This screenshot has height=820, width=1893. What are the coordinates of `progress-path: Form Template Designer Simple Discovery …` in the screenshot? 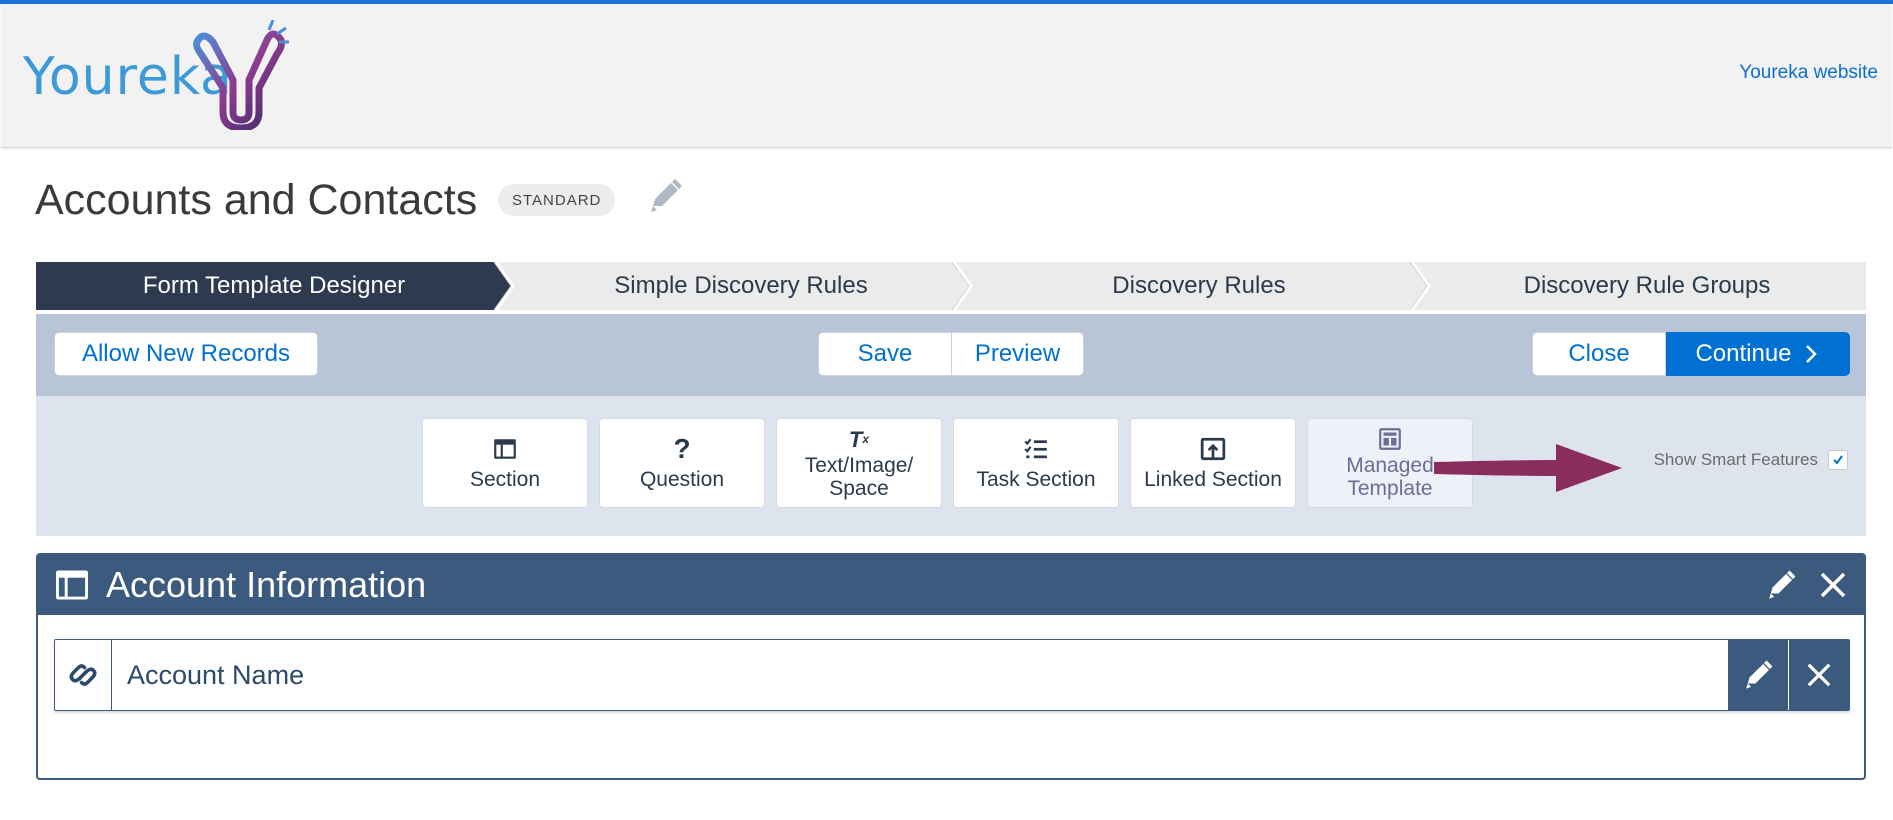 It's located at (951, 286).